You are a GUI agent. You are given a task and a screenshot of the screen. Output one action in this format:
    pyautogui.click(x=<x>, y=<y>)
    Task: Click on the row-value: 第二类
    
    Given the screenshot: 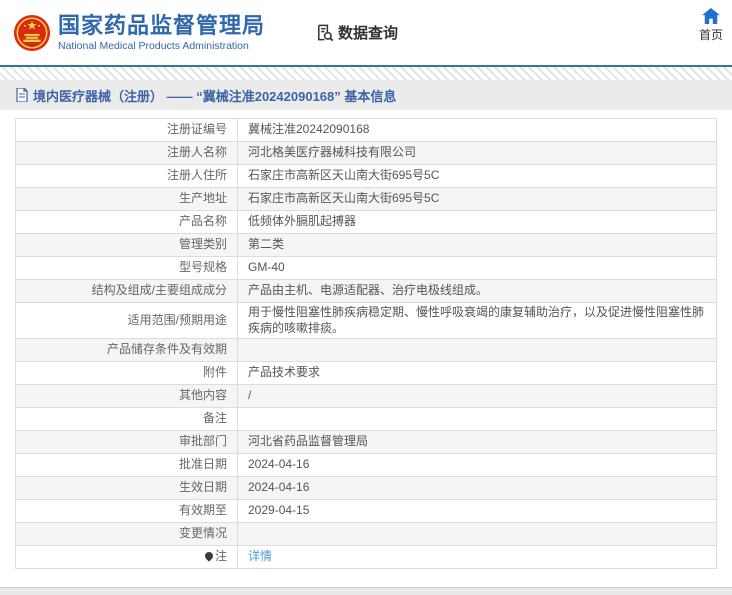 What is the action you would take?
    pyautogui.click(x=477, y=245)
    